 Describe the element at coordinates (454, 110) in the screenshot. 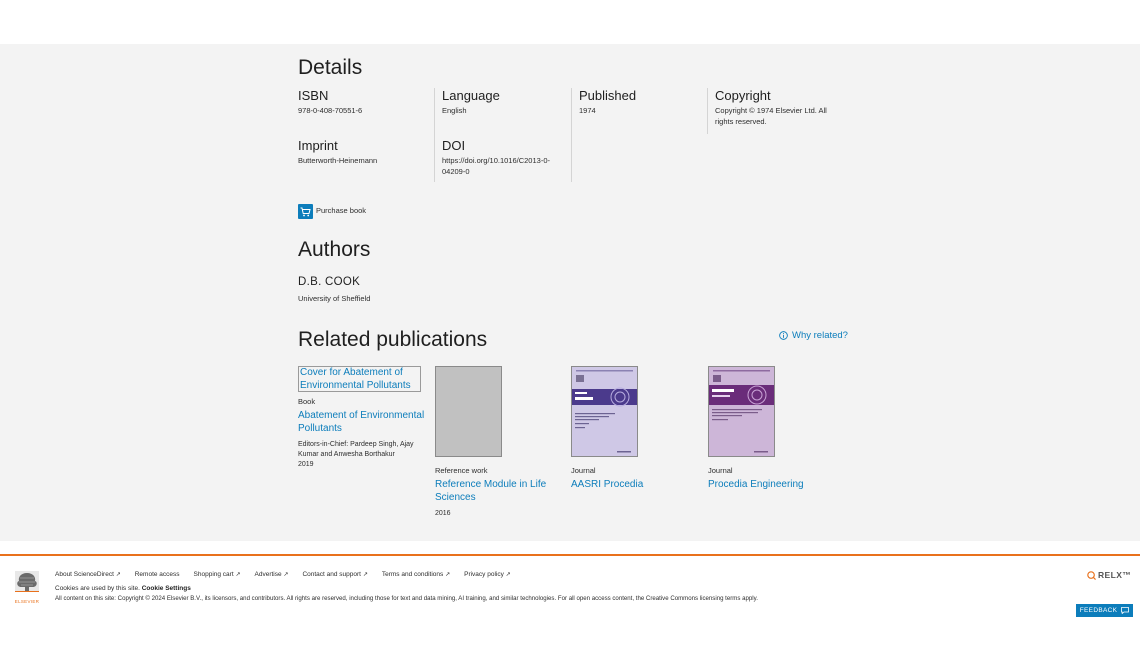

I see `language-value: English` at that location.